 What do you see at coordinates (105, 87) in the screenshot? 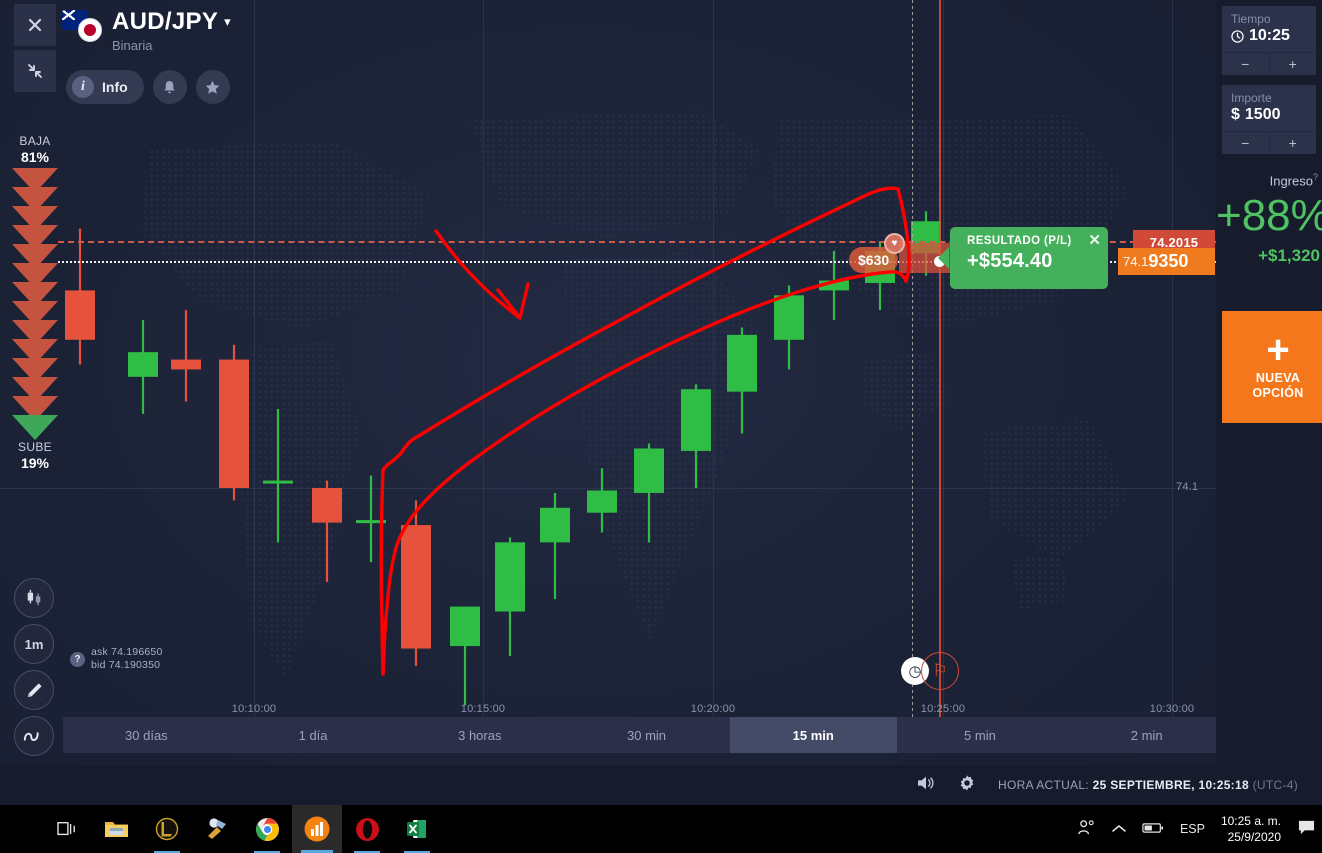
I see `info-button: i Info` at bounding box center [105, 87].